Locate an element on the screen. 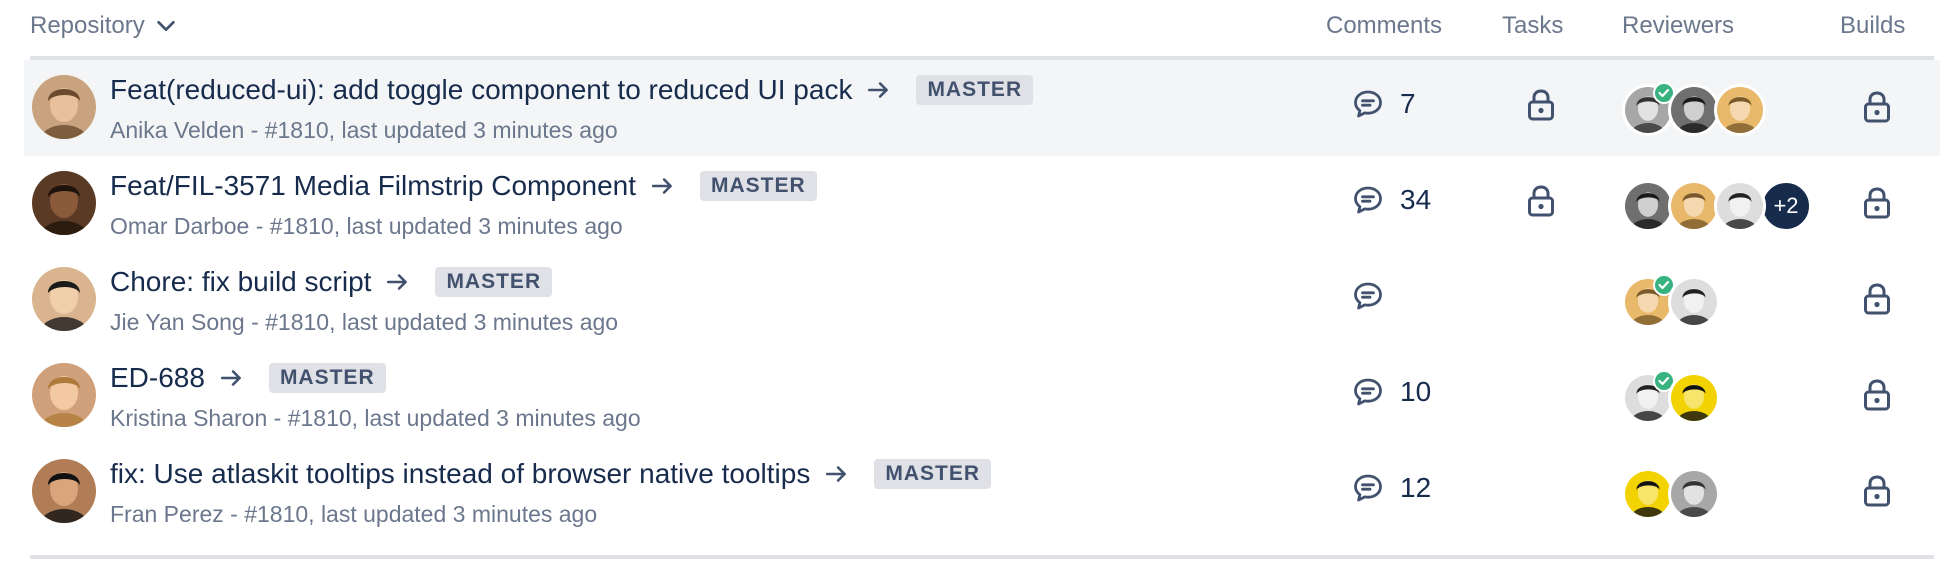 The height and width of the screenshot is (580, 1952). author-name: Fran Perez is located at coordinates (167, 514).